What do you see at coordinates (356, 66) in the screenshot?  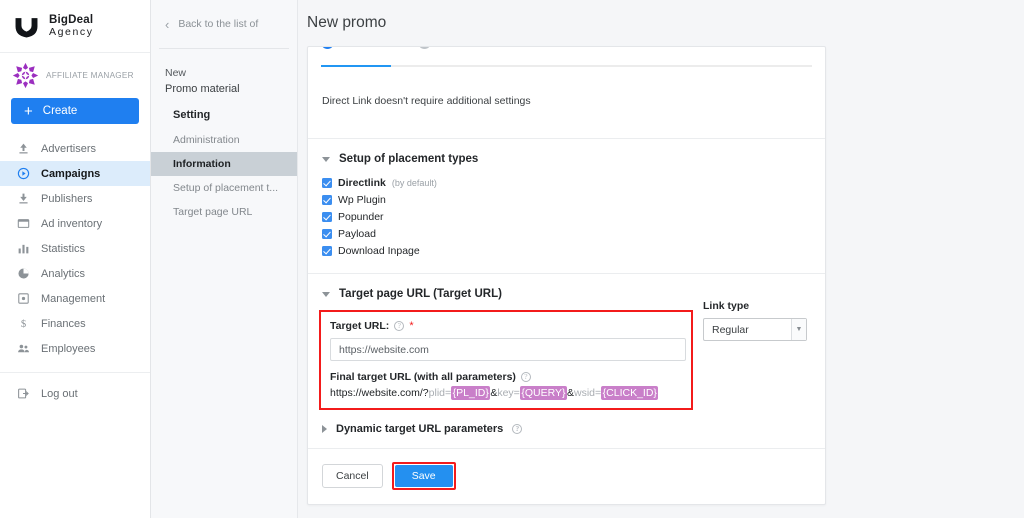 I see `tab-active-underline` at bounding box center [356, 66].